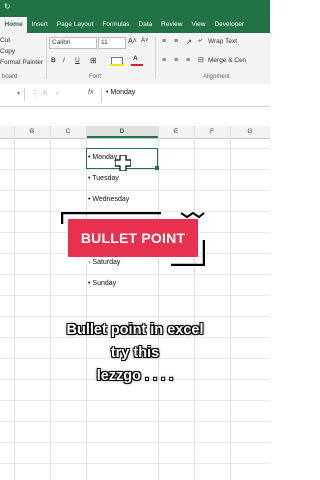 Image resolution: width=320 pixels, height=480 pixels. Describe the element at coordinates (18, 93) in the screenshot. I see `name-box-dropdown-icon: ▾` at that location.